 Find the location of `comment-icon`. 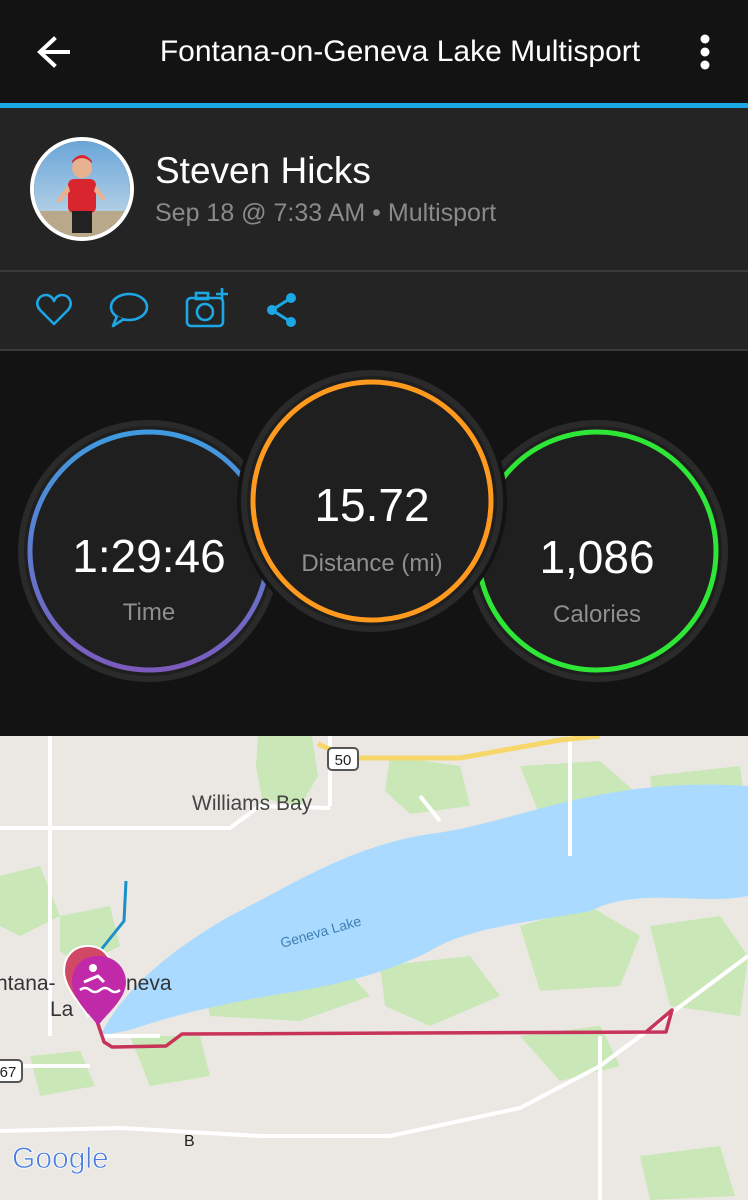

comment-icon is located at coordinates (129, 312).